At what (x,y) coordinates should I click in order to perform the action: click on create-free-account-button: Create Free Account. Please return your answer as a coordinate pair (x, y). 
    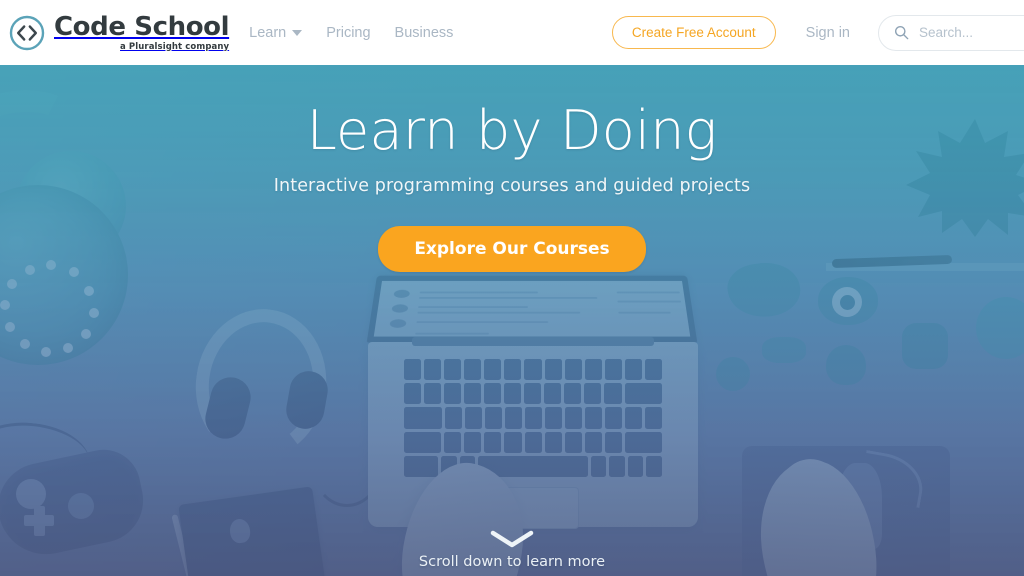
    Looking at the image, I should click on (693, 32).